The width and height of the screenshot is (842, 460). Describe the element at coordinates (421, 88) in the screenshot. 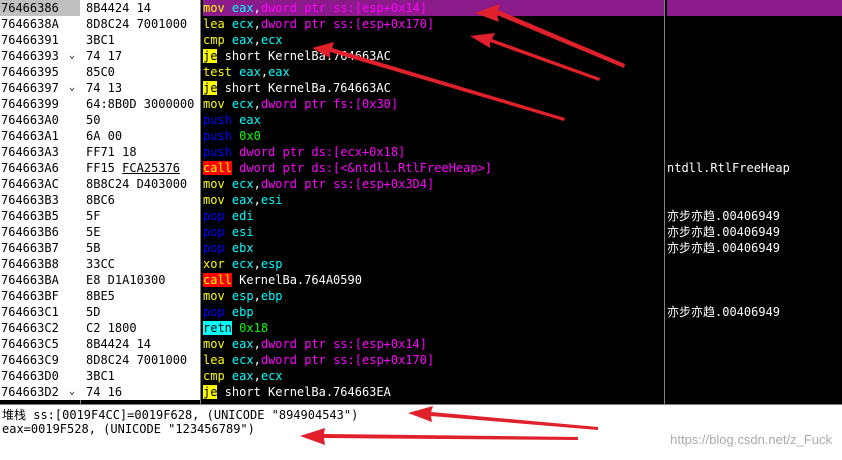

I see `disasm-row: 76466397 ⌄ 74 13 je short KernelBa.764663AC` at that location.